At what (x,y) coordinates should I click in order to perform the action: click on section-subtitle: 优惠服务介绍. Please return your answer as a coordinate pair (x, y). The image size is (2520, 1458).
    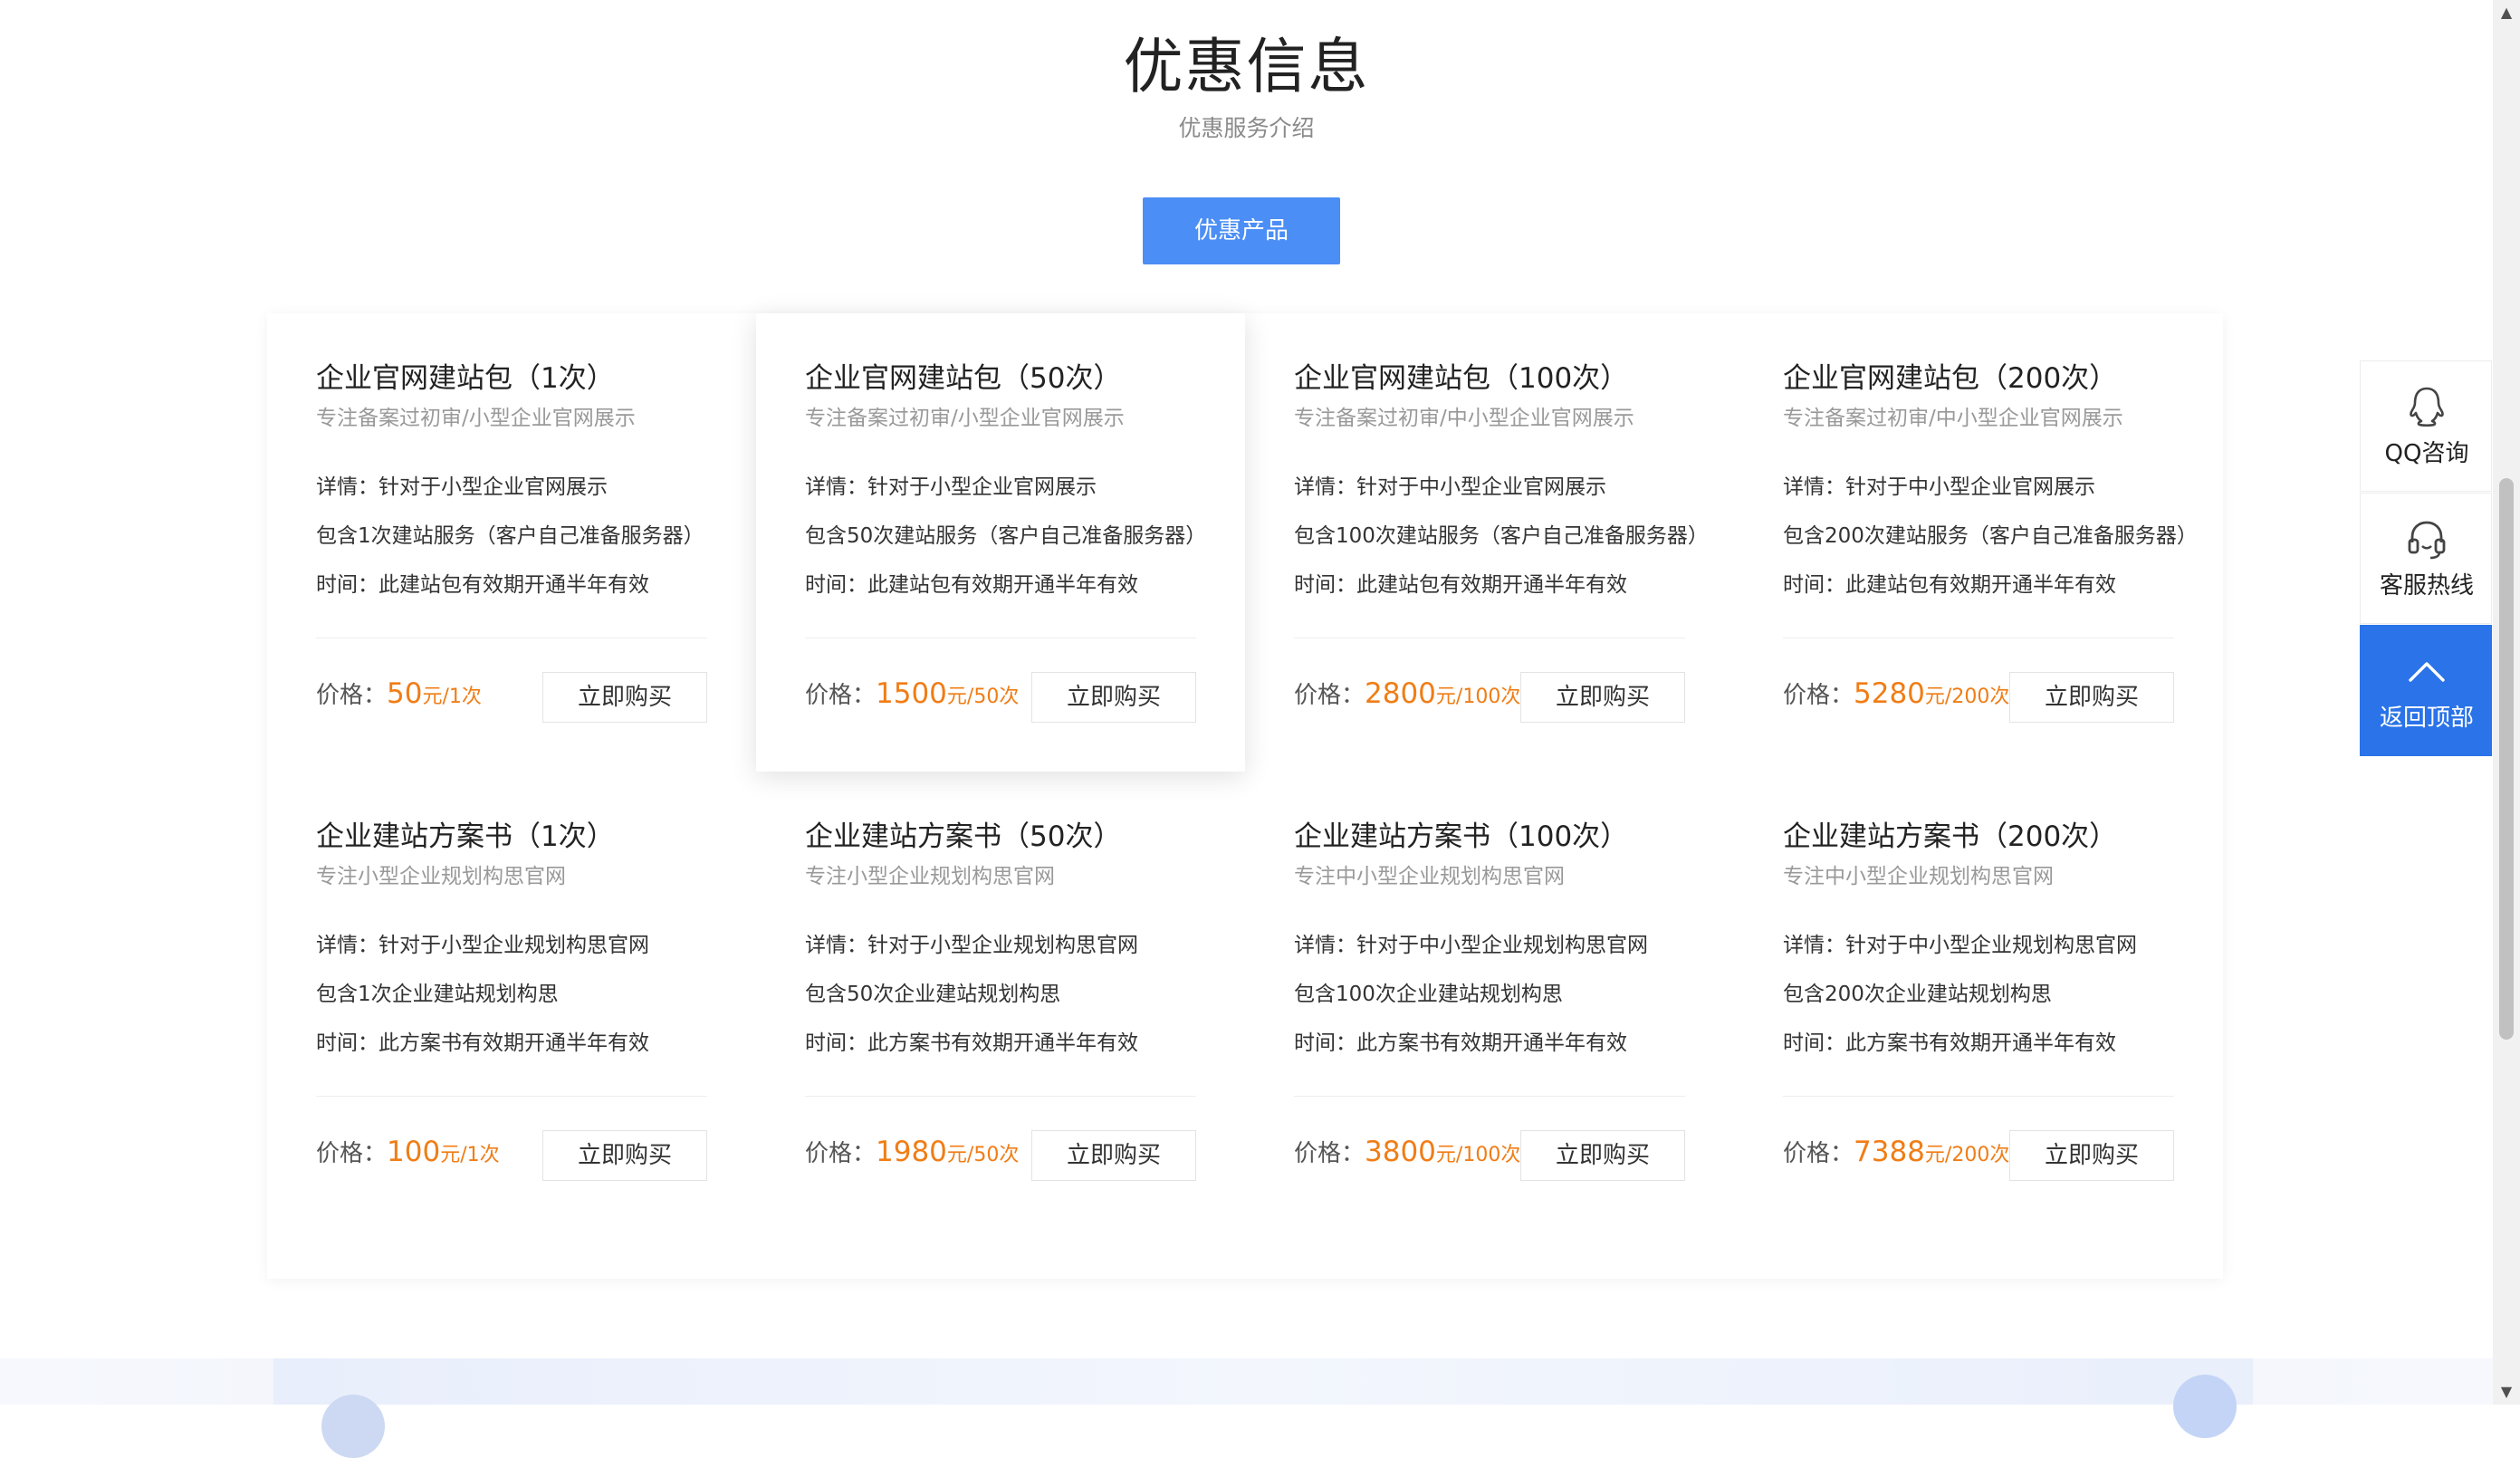
    Looking at the image, I should click on (1246, 128).